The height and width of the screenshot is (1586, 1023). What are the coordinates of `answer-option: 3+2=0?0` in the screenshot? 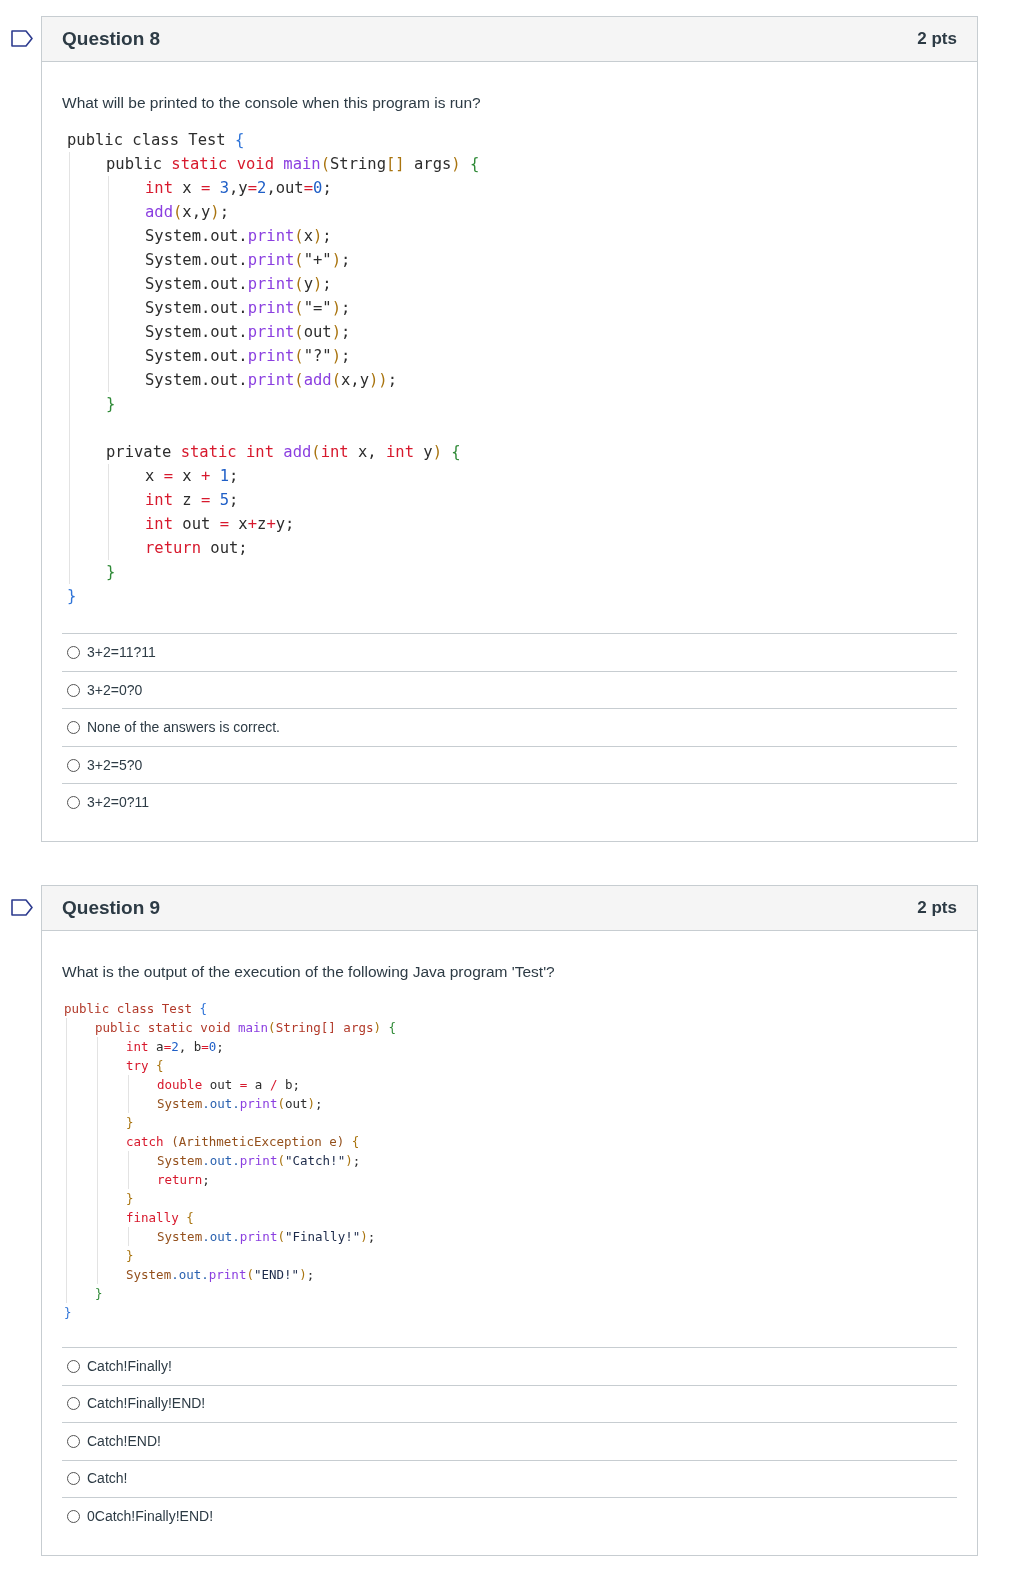 It's located at (509, 689).